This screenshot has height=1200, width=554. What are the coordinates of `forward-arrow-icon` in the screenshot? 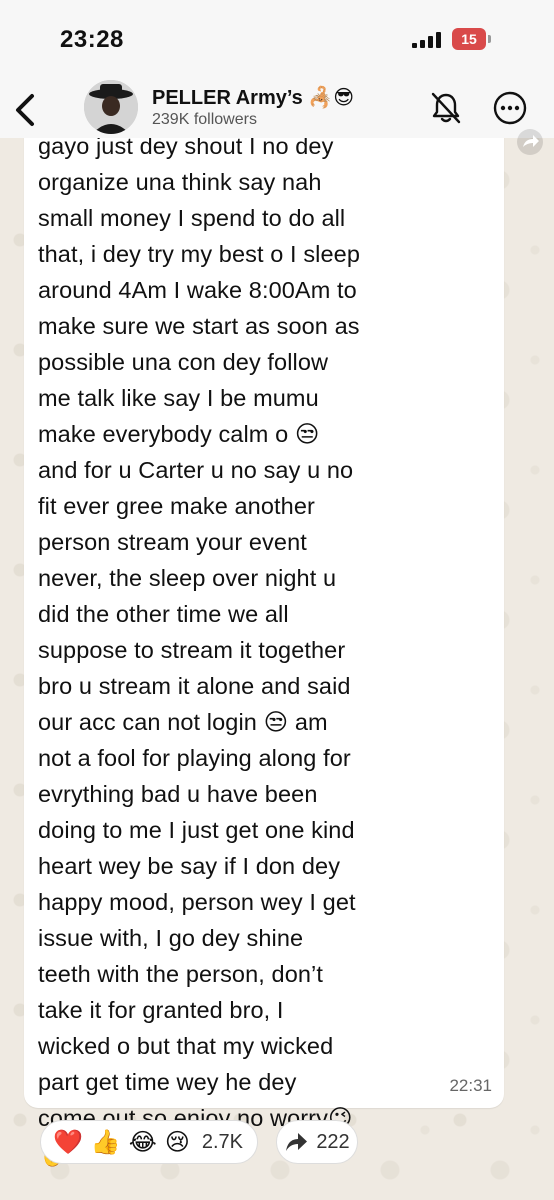 It's located at (530, 142).